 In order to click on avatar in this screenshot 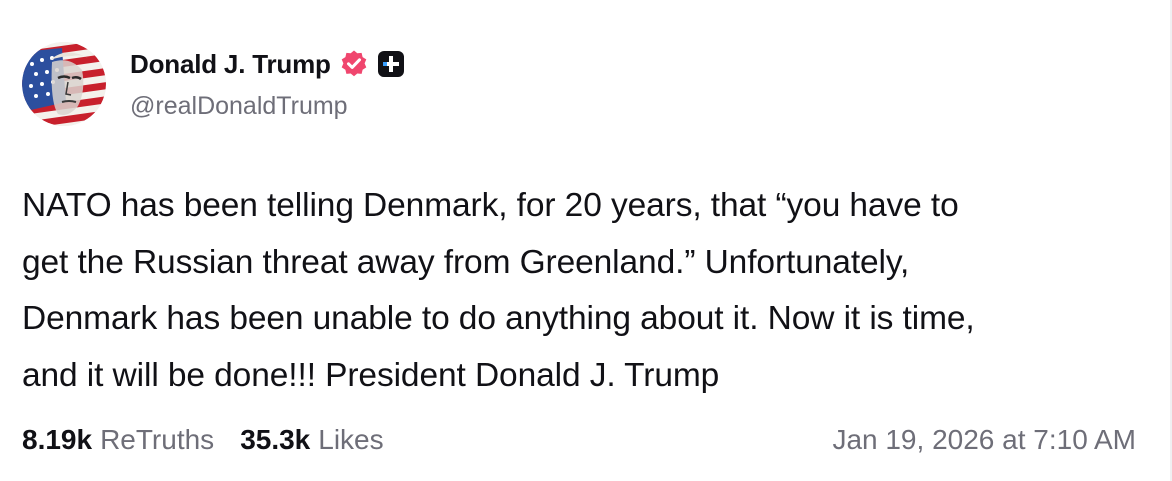, I will do `click(64, 84)`.